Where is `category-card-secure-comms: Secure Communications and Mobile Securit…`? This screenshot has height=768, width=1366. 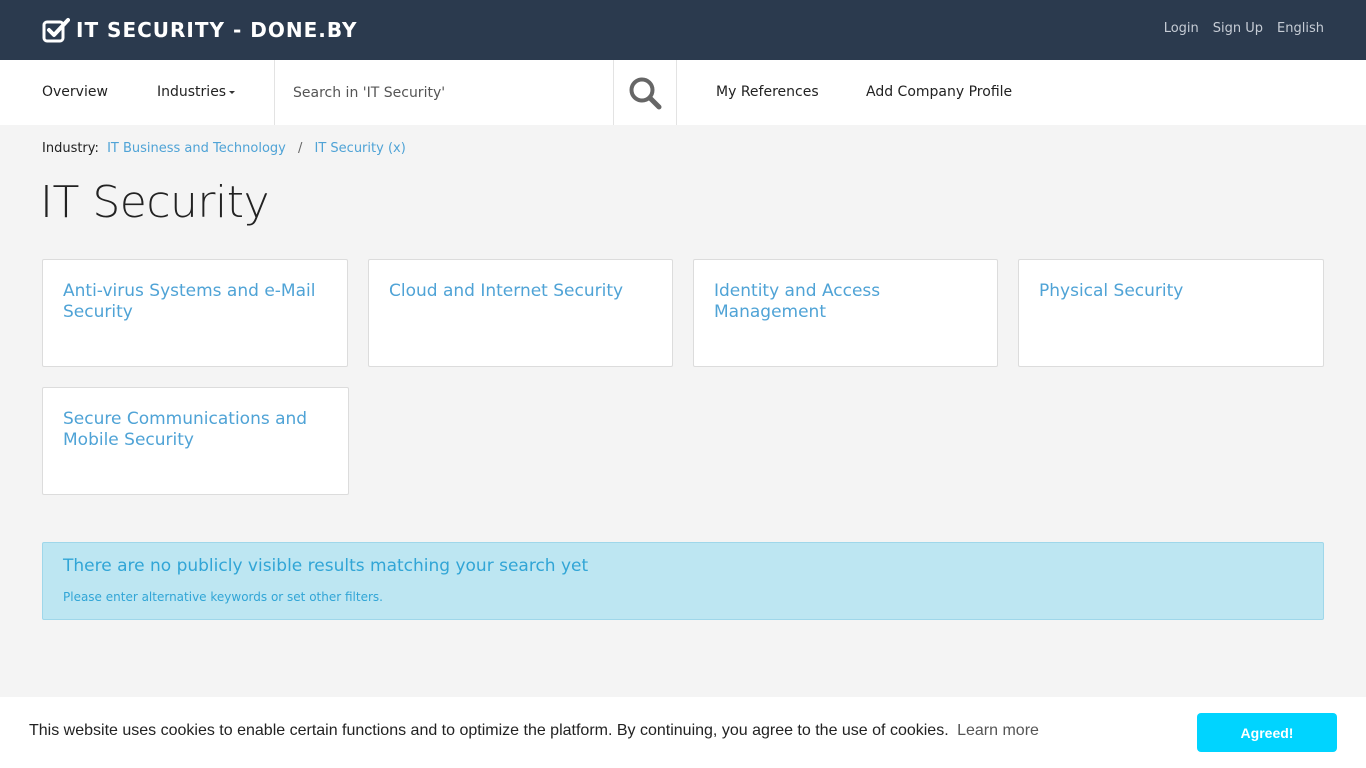 category-card-secure-comms: Secure Communications and Mobile Securit… is located at coordinates (195, 441).